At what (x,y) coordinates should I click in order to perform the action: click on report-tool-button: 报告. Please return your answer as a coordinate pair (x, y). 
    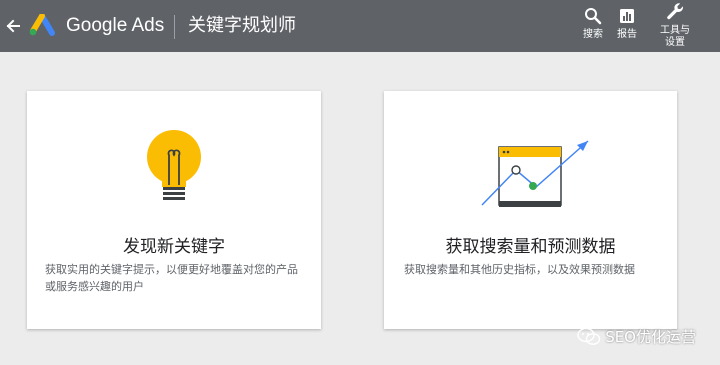
    Looking at the image, I should click on (627, 23).